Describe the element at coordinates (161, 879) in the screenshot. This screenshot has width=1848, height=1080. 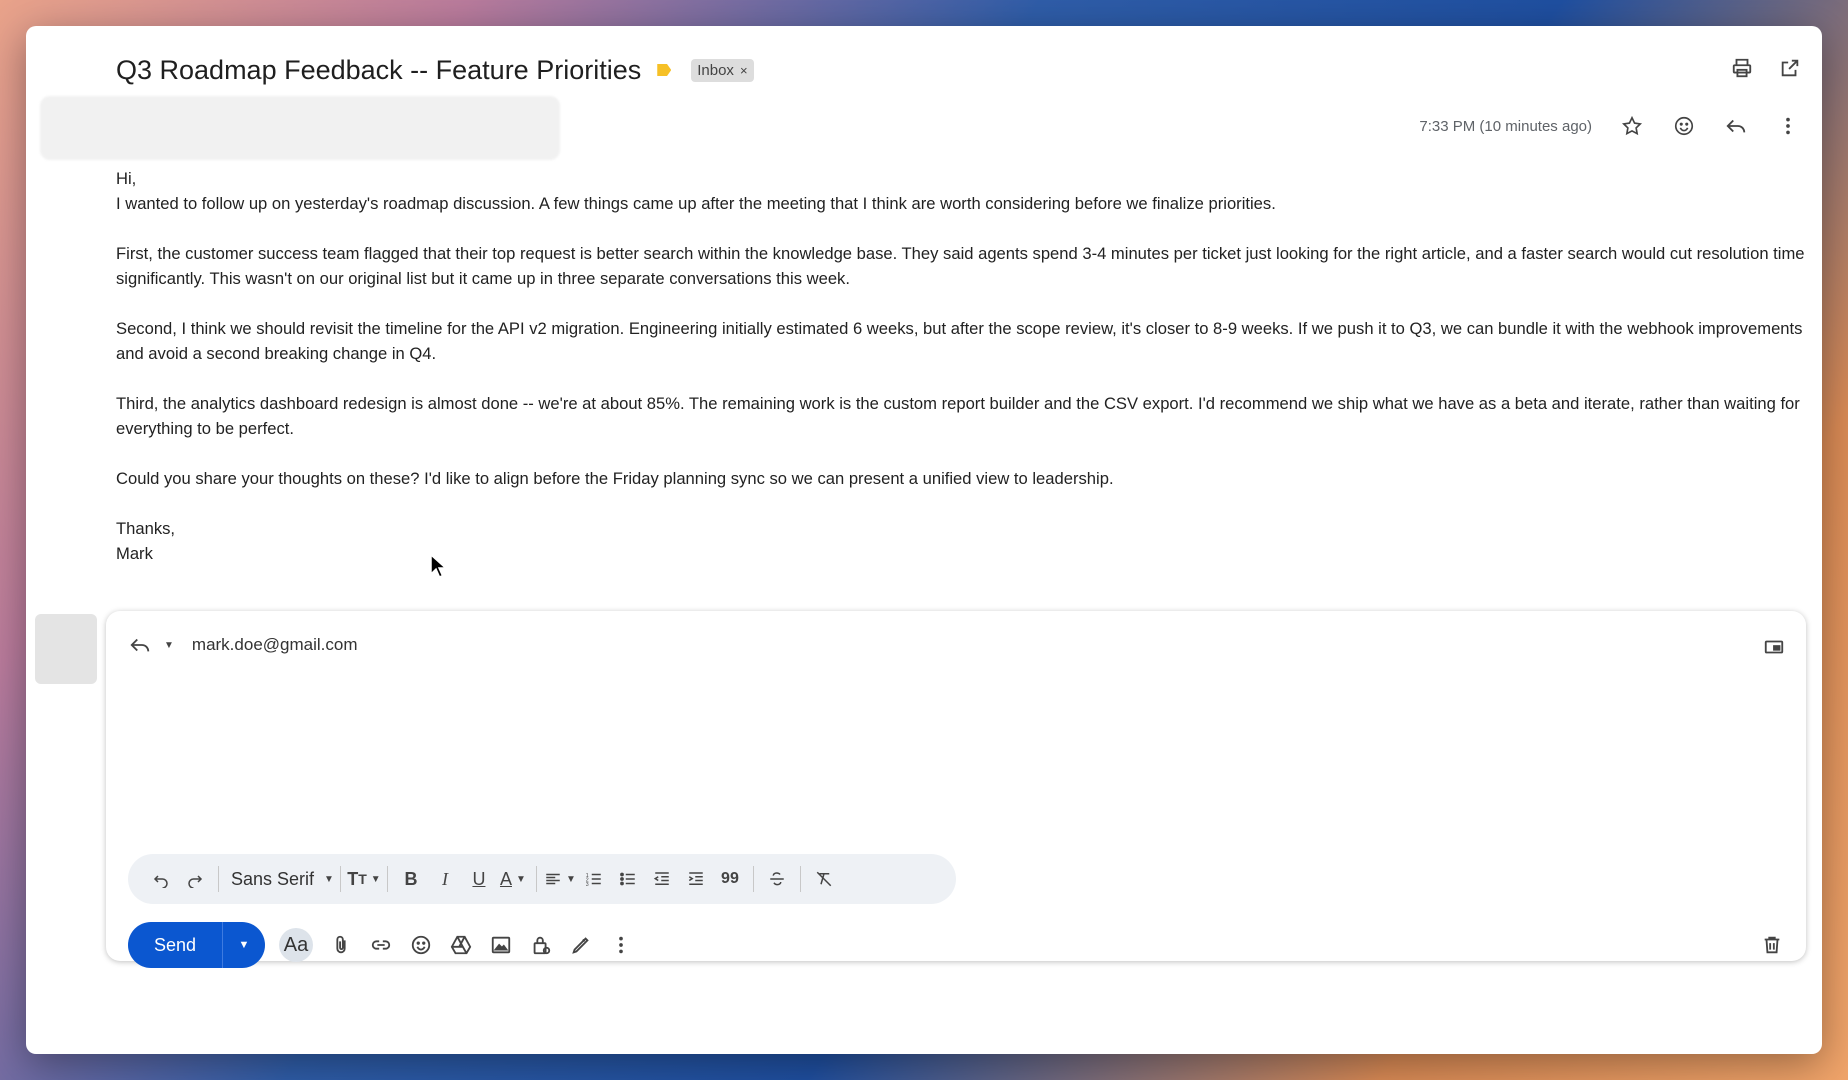
I see `undo-icon` at that location.